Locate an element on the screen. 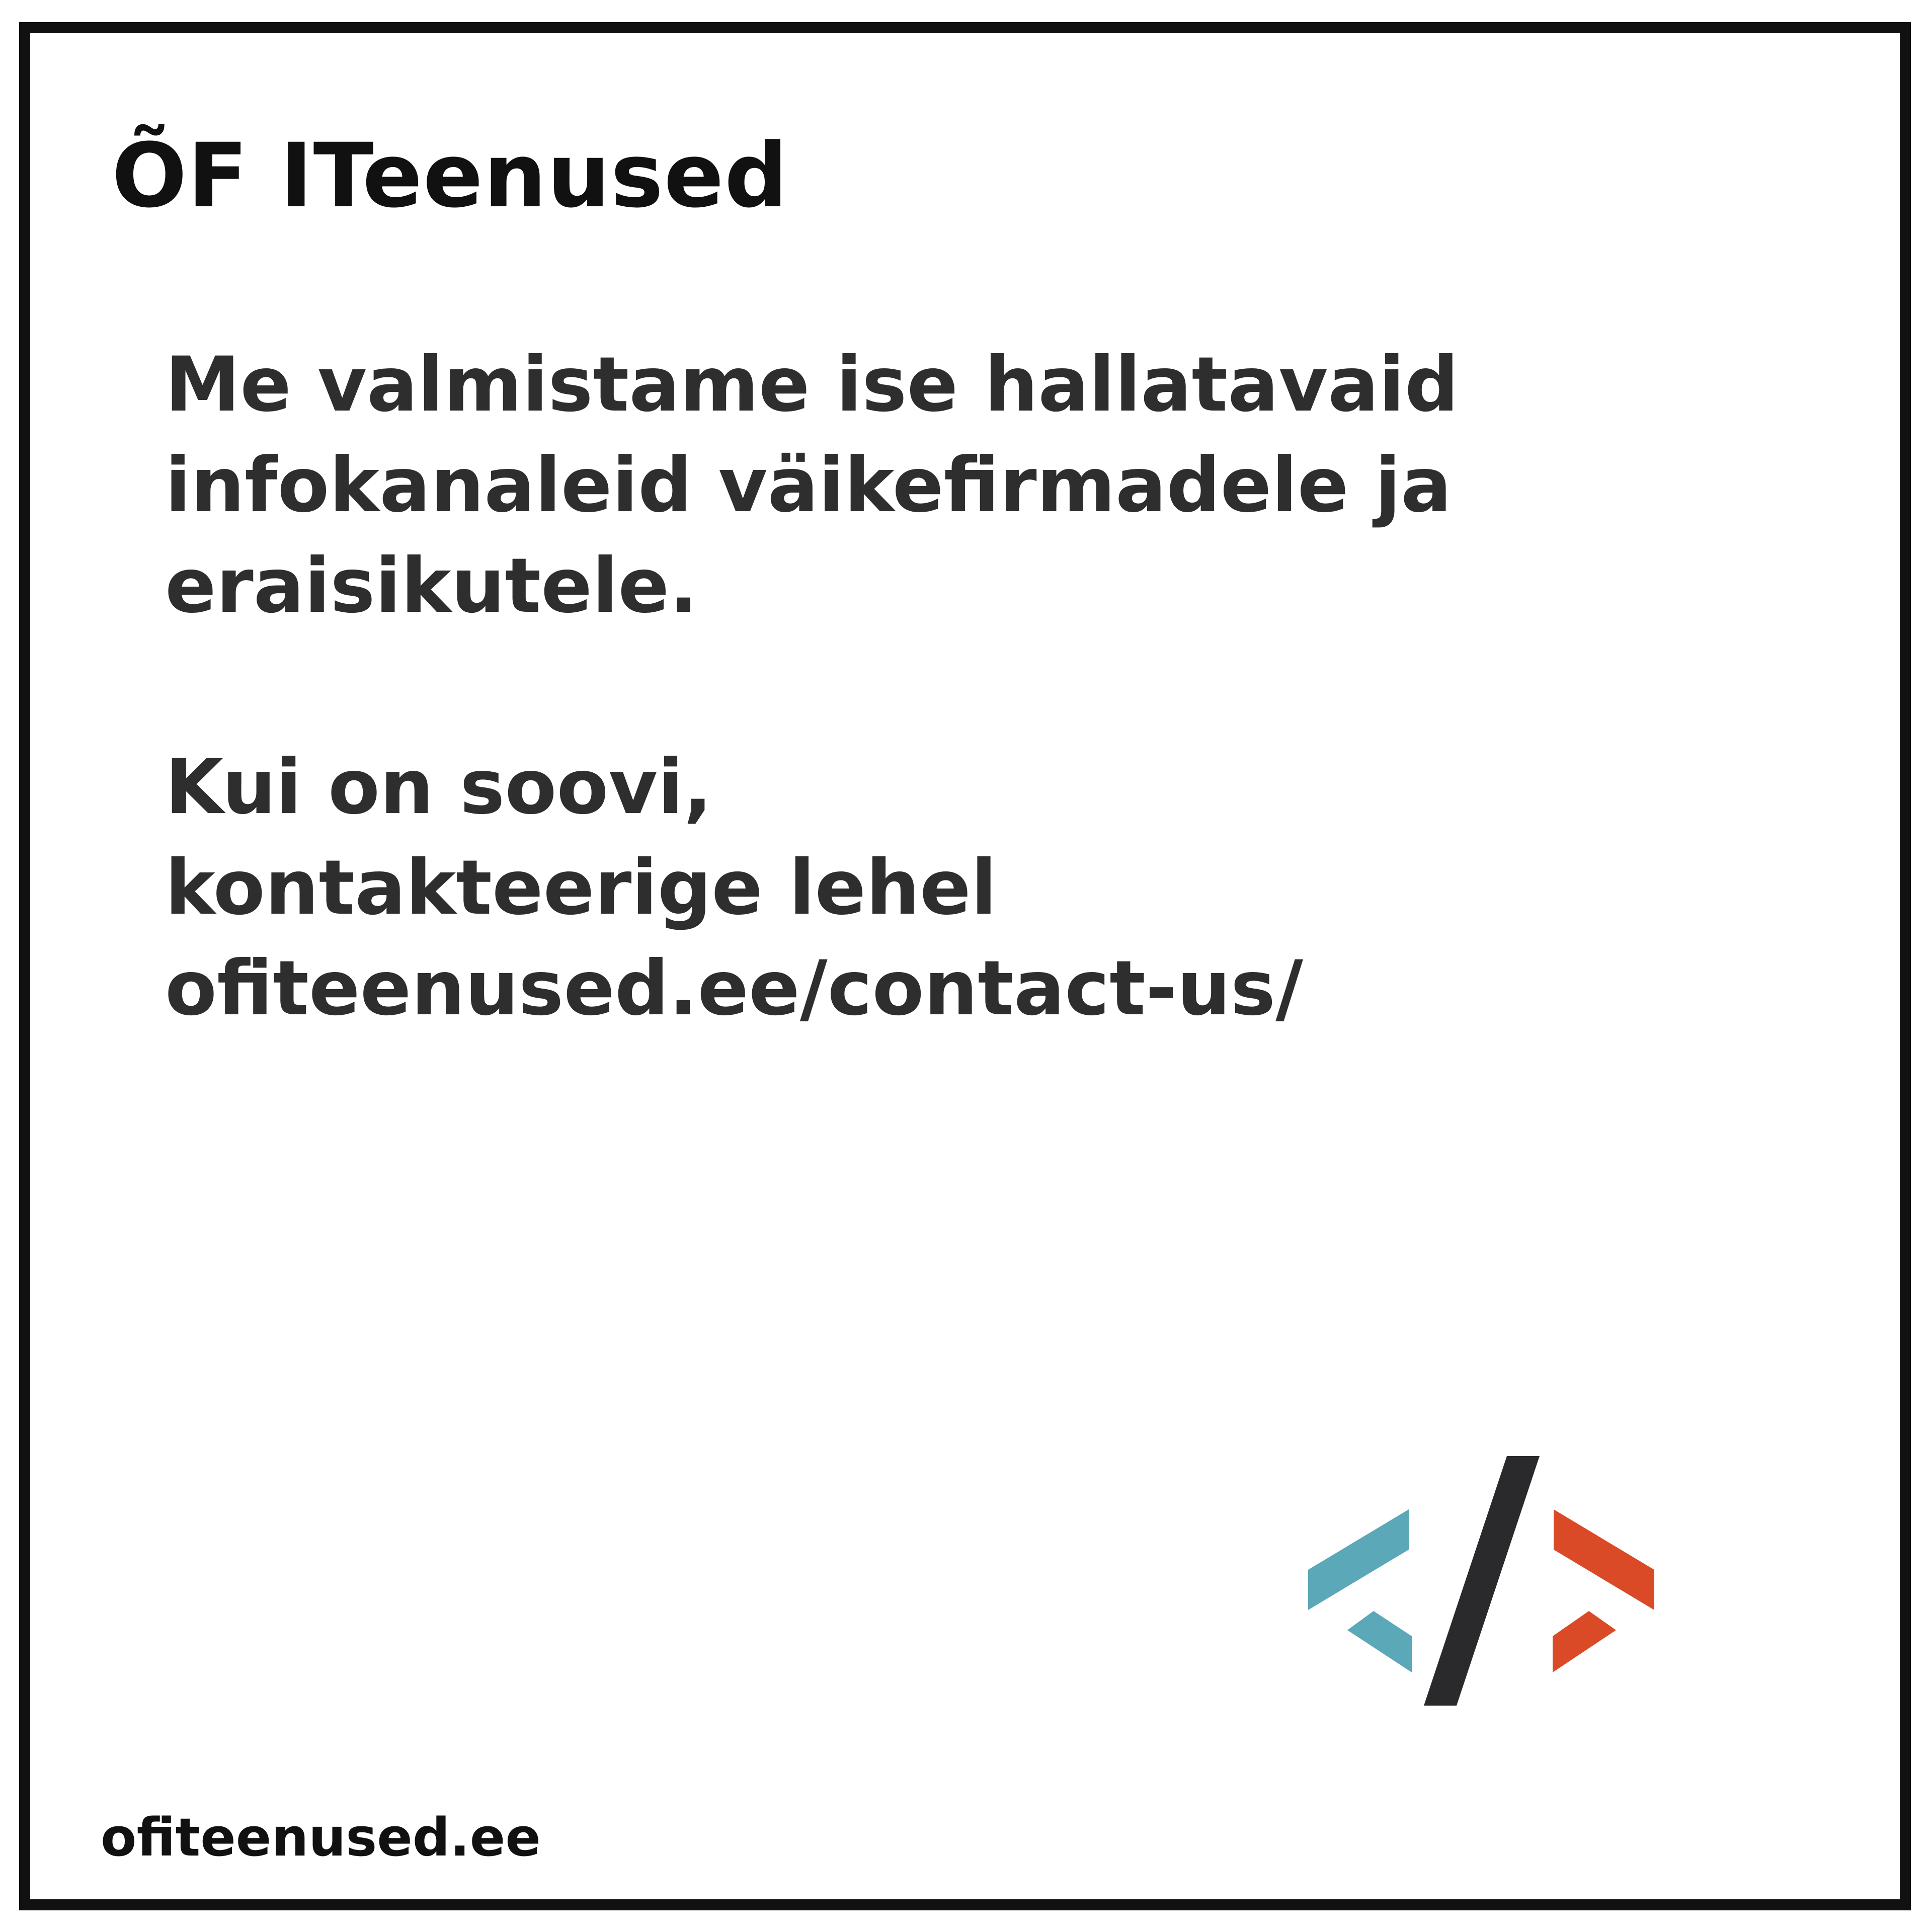  code-slash-icon is located at coordinates (1481, 1581).